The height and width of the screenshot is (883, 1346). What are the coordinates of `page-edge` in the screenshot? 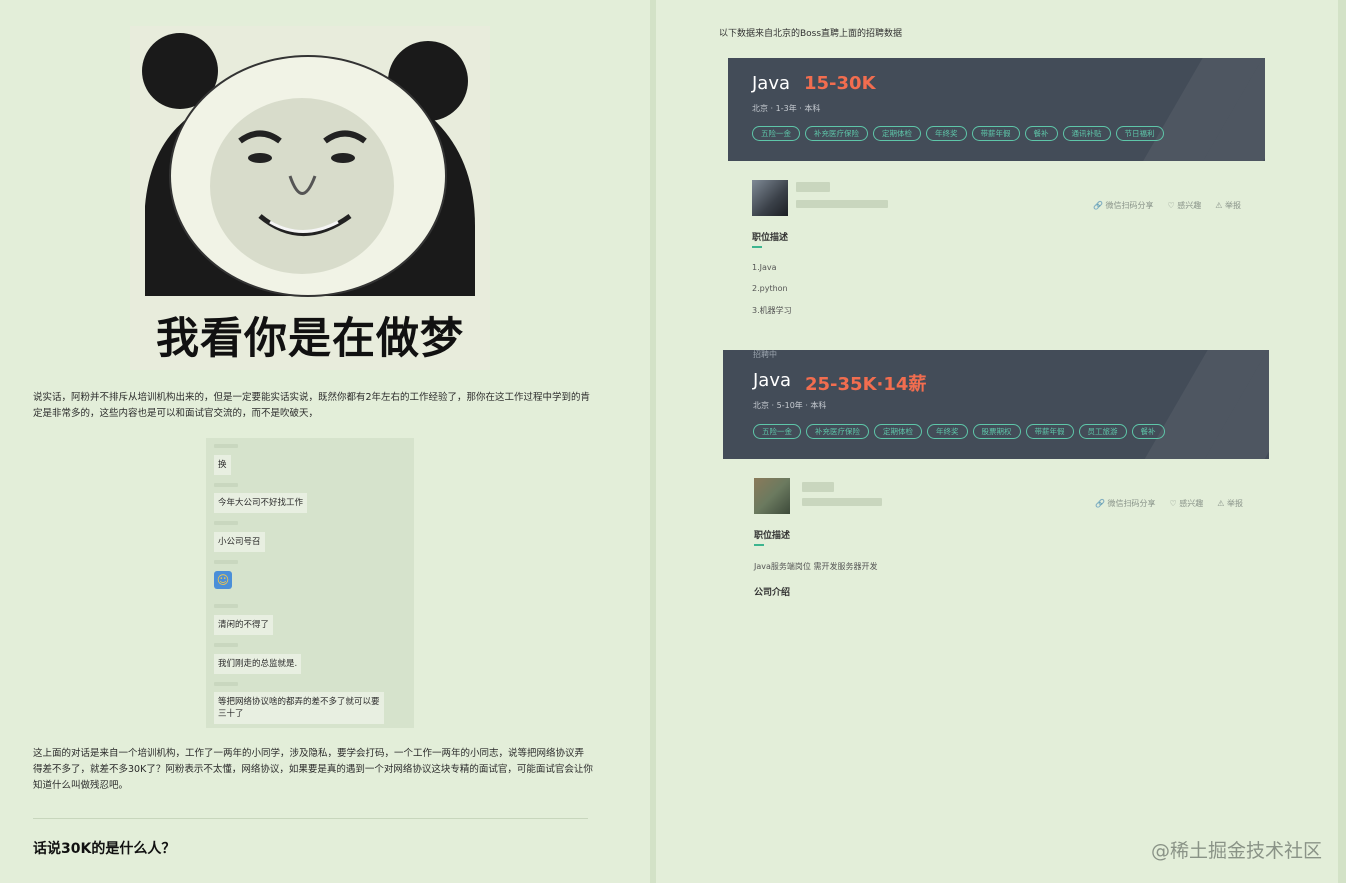 It's located at (1342, 441).